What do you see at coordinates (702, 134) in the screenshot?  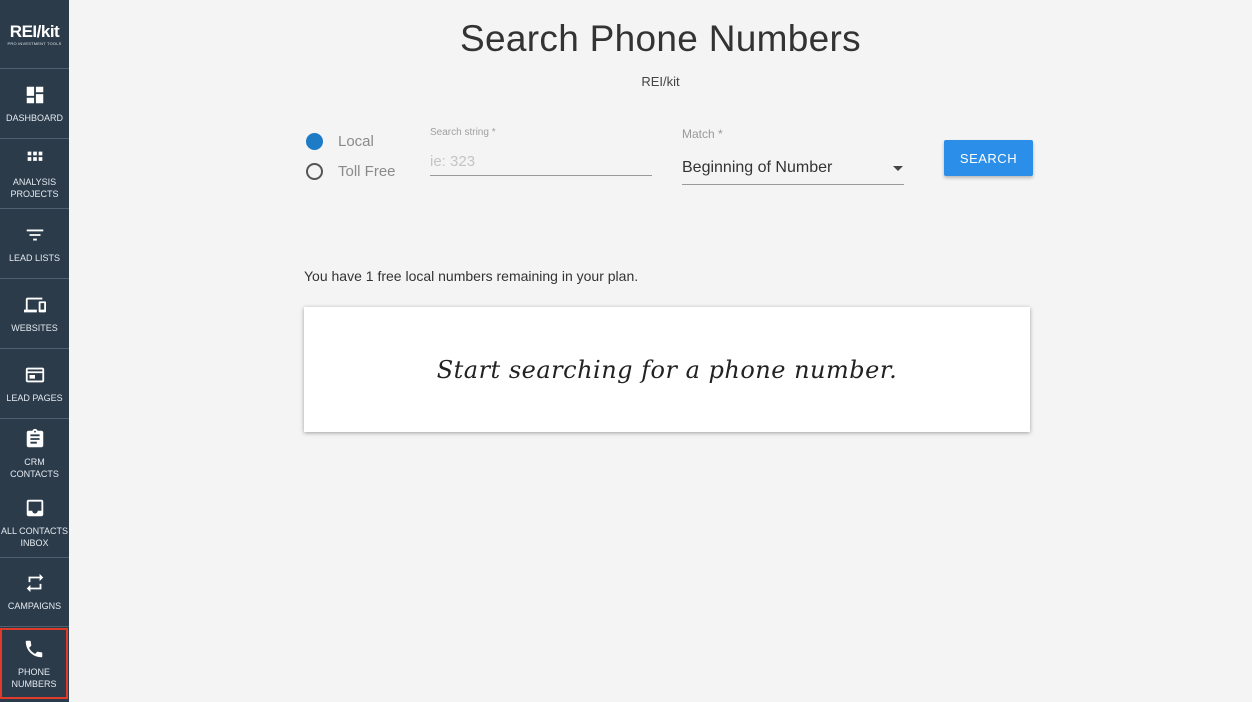 I see `match-label: Match *` at bounding box center [702, 134].